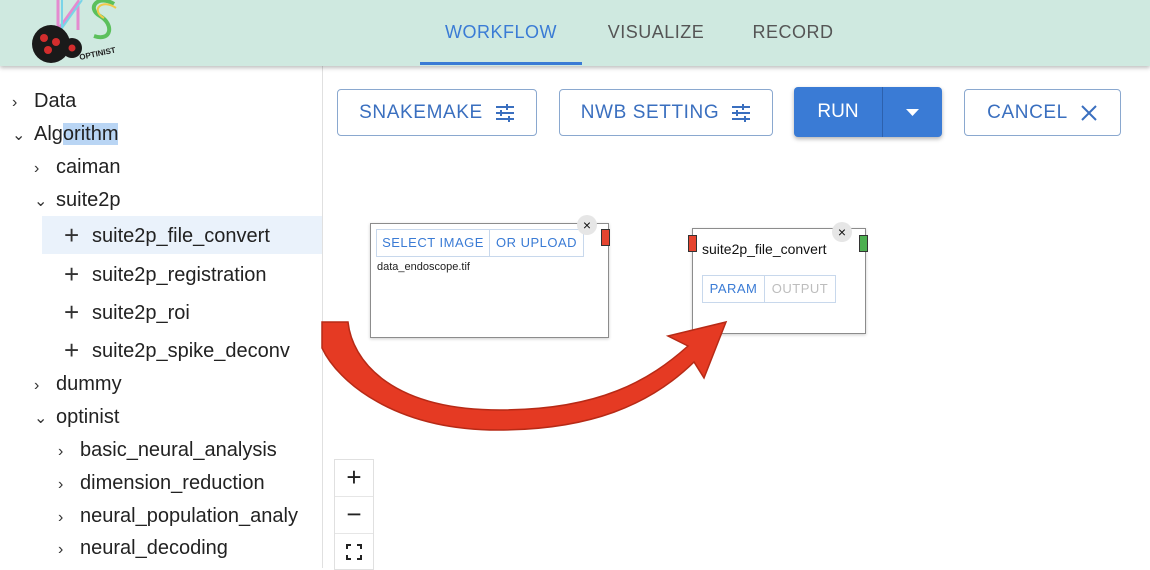 The image size is (1150, 570). What do you see at coordinates (524, 375) in the screenshot?
I see `curved-arrow-annotation` at bounding box center [524, 375].